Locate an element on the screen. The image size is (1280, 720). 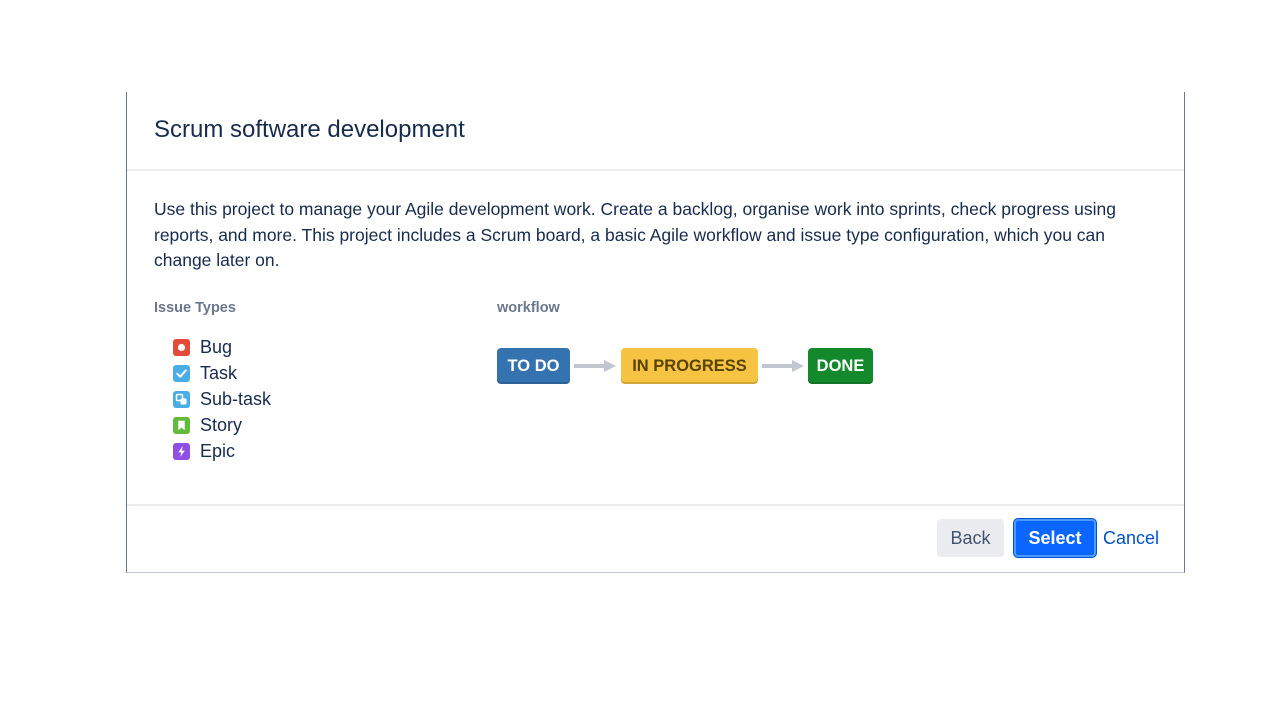
subtask-icon is located at coordinates (181, 399).